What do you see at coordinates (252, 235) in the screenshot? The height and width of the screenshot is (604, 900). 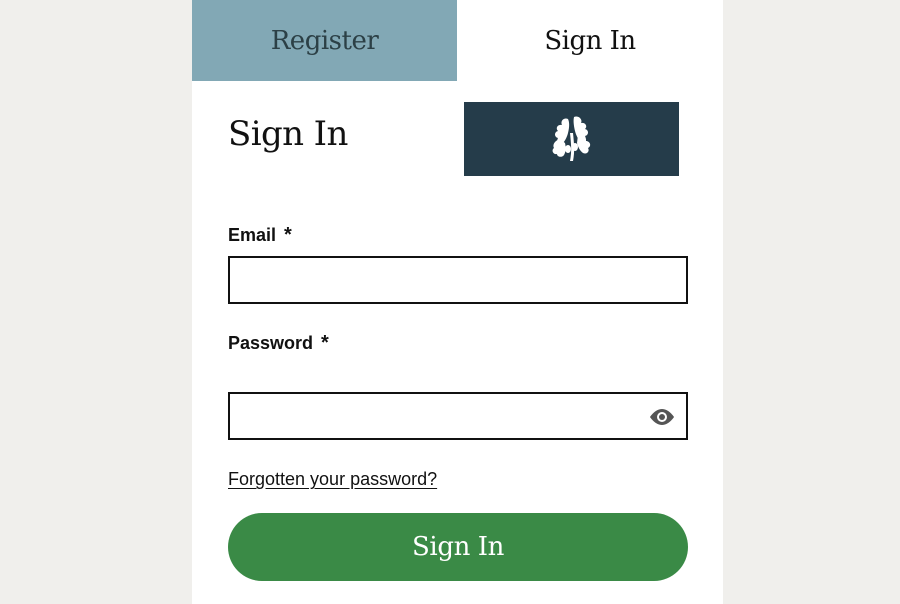 I see `email-label-text: Email` at bounding box center [252, 235].